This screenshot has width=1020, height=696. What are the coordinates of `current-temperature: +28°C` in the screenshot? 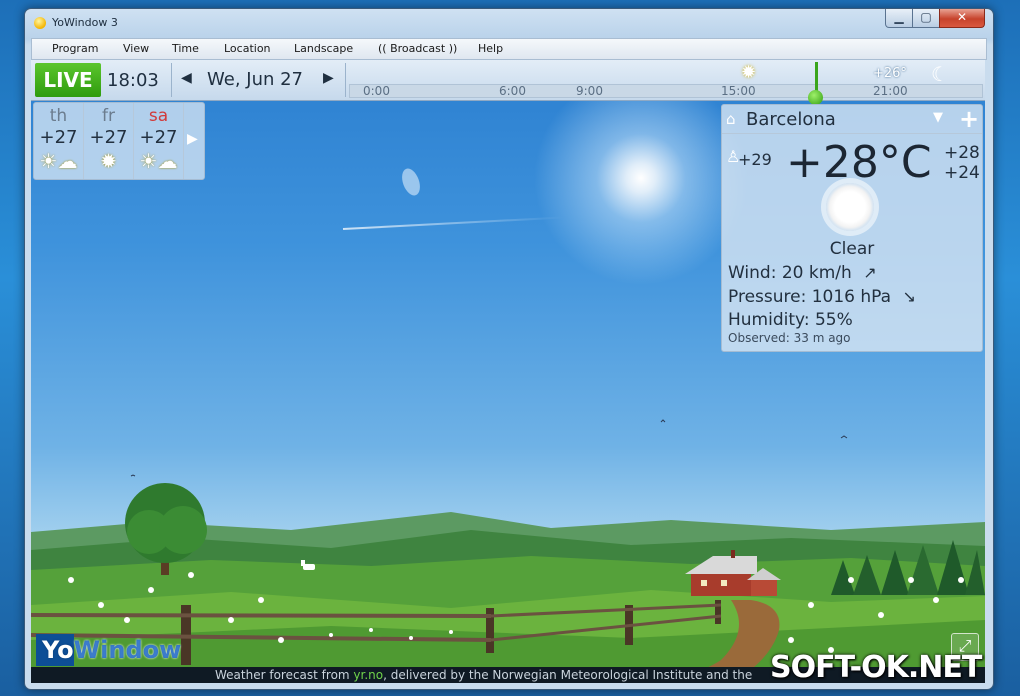 It's located at (859, 162).